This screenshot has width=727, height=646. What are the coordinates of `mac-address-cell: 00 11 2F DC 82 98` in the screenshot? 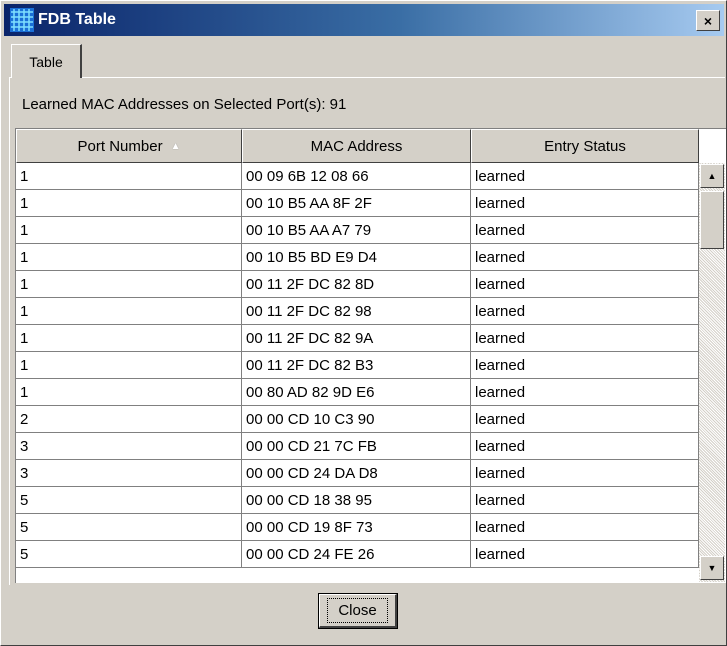 It's located at (356, 311).